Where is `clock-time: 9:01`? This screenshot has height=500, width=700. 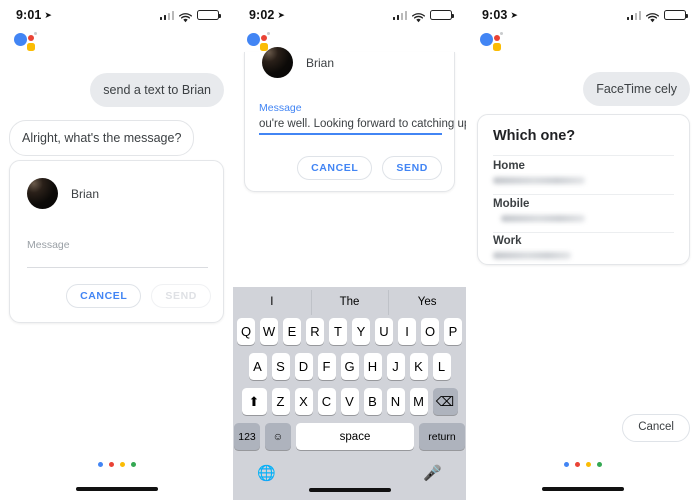
clock-time: 9:01 is located at coordinates (29, 15).